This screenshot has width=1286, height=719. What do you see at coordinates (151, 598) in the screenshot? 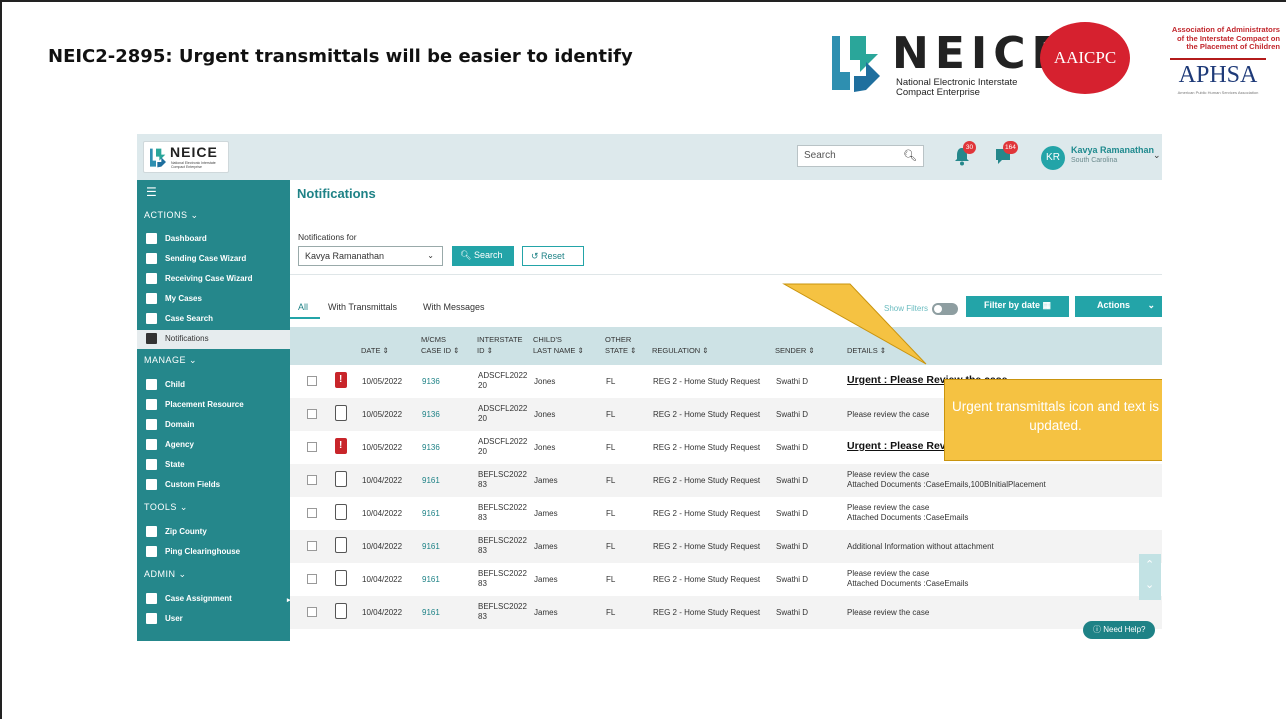
I see `assignment-icon` at bounding box center [151, 598].